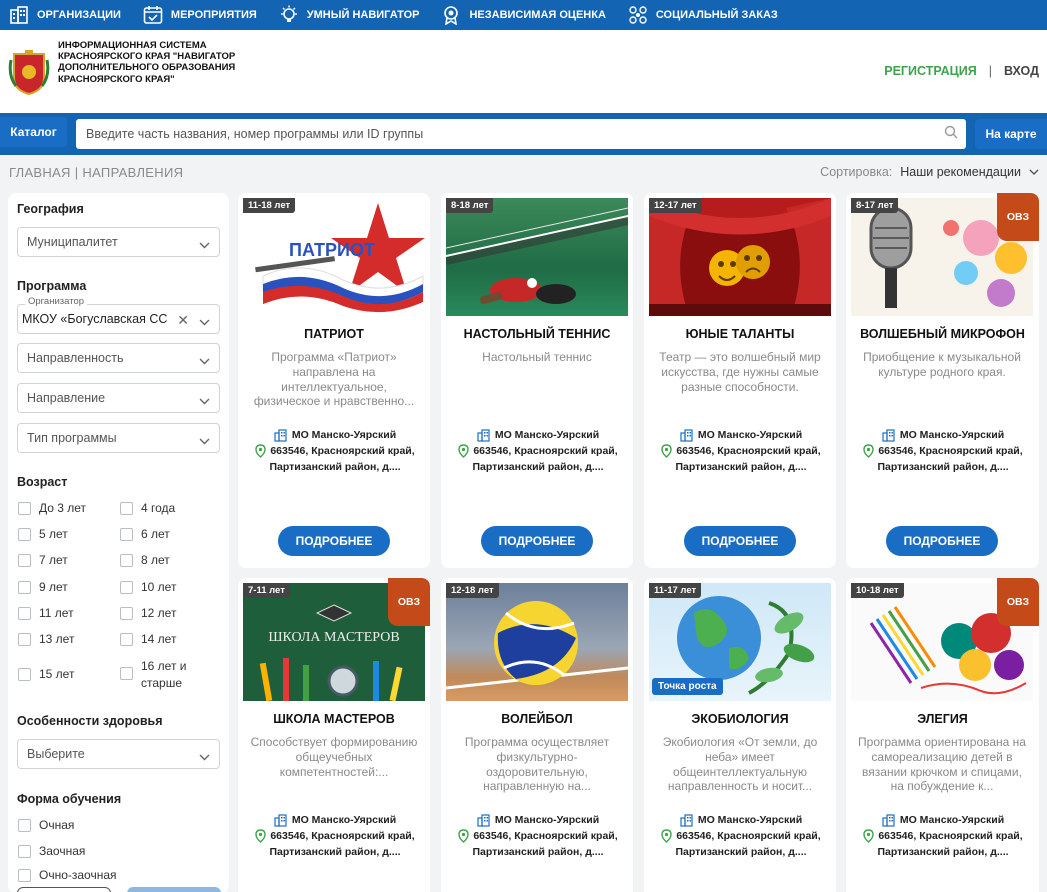  Describe the element at coordinates (930, 71) in the screenshot. I see `register-link: РЕГИСТРАЦИЯ` at that location.